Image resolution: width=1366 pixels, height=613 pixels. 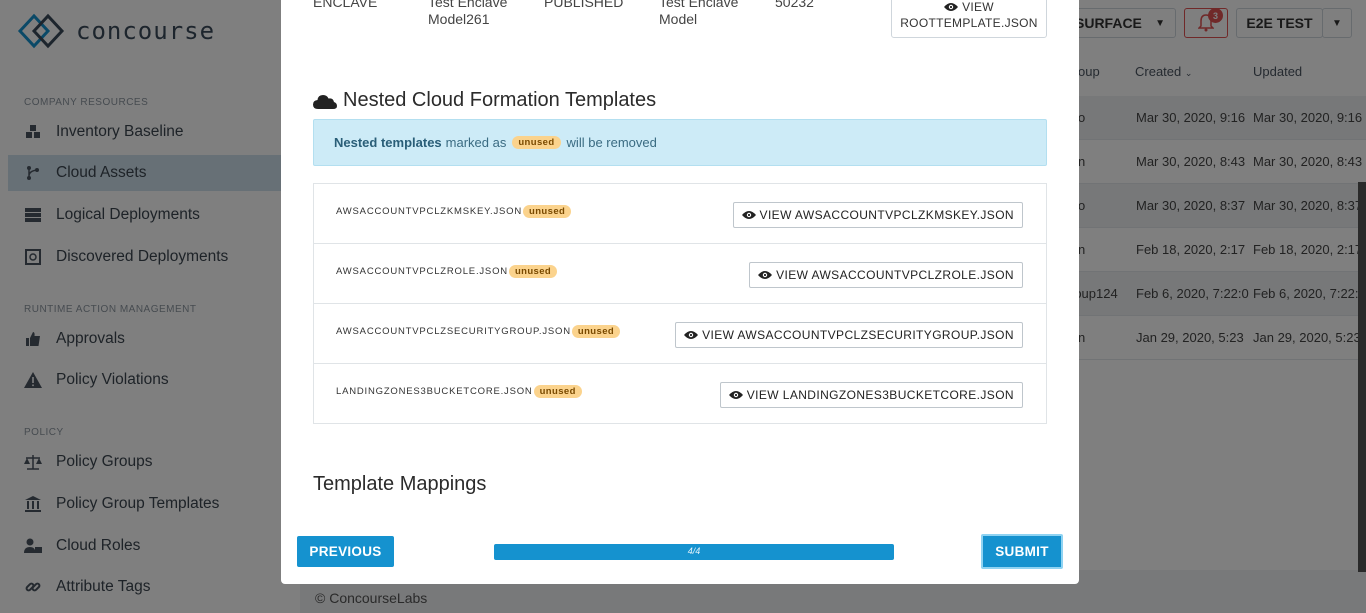 What do you see at coordinates (453, 331) in the screenshot?
I see `template-filename: AWSACCOUNTVPCLZSECURITYGROUP.JSON` at bounding box center [453, 331].